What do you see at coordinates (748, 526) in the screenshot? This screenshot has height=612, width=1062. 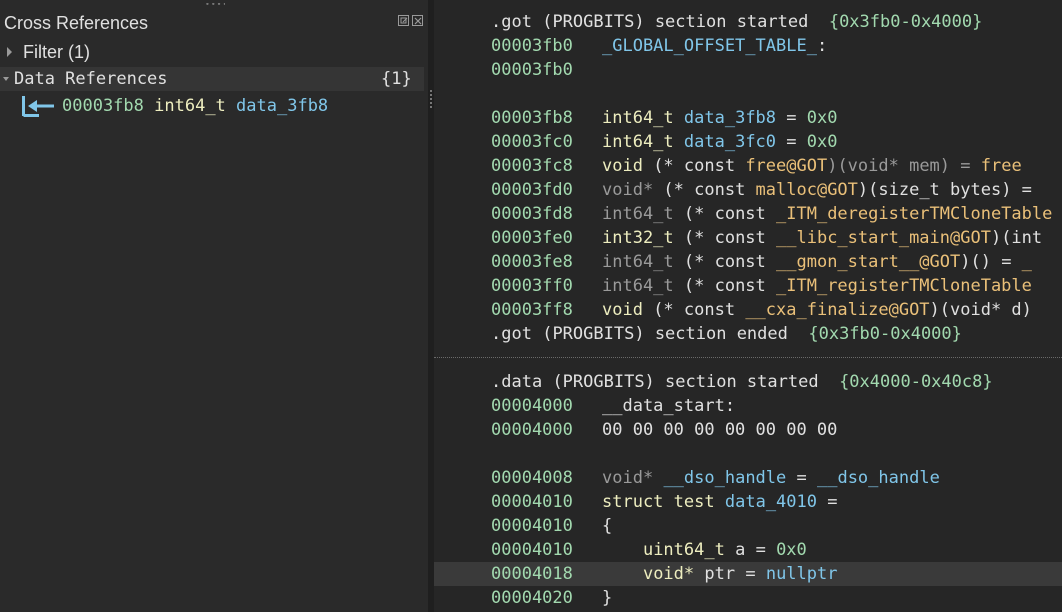 I see `struct-open-line: 00004010 {` at bounding box center [748, 526].